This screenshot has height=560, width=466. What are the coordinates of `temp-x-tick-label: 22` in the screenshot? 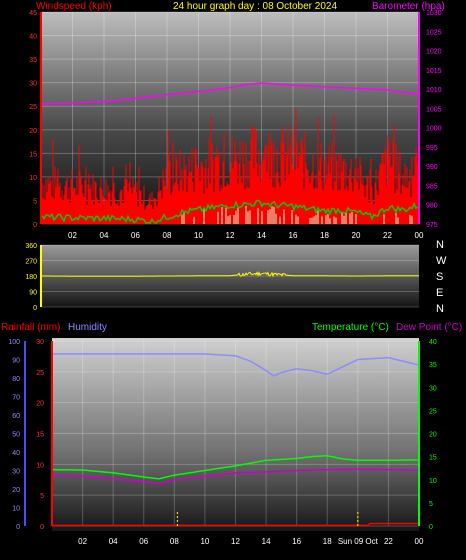 It's located at (388, 541).